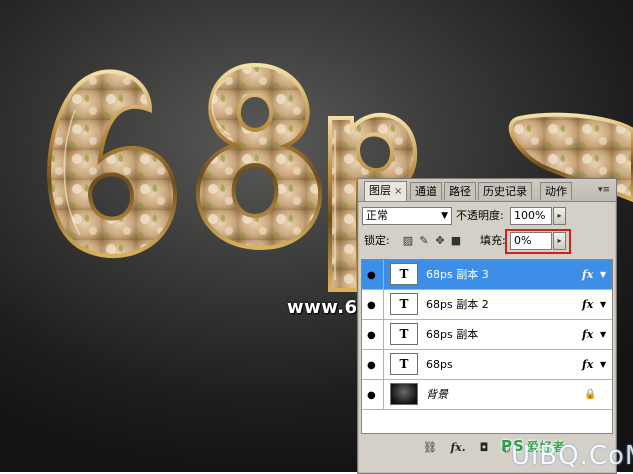  I want to click on lock-position-icon: ✥, so click(440, 241).